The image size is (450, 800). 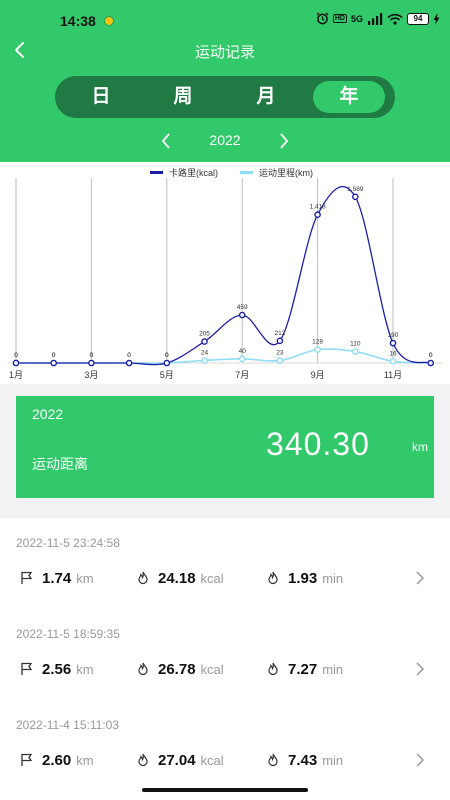 What do you see at coordinates (204, 334) in the screenshot?
I see `calories-data-label: 205` at bounding box center [204, 334].